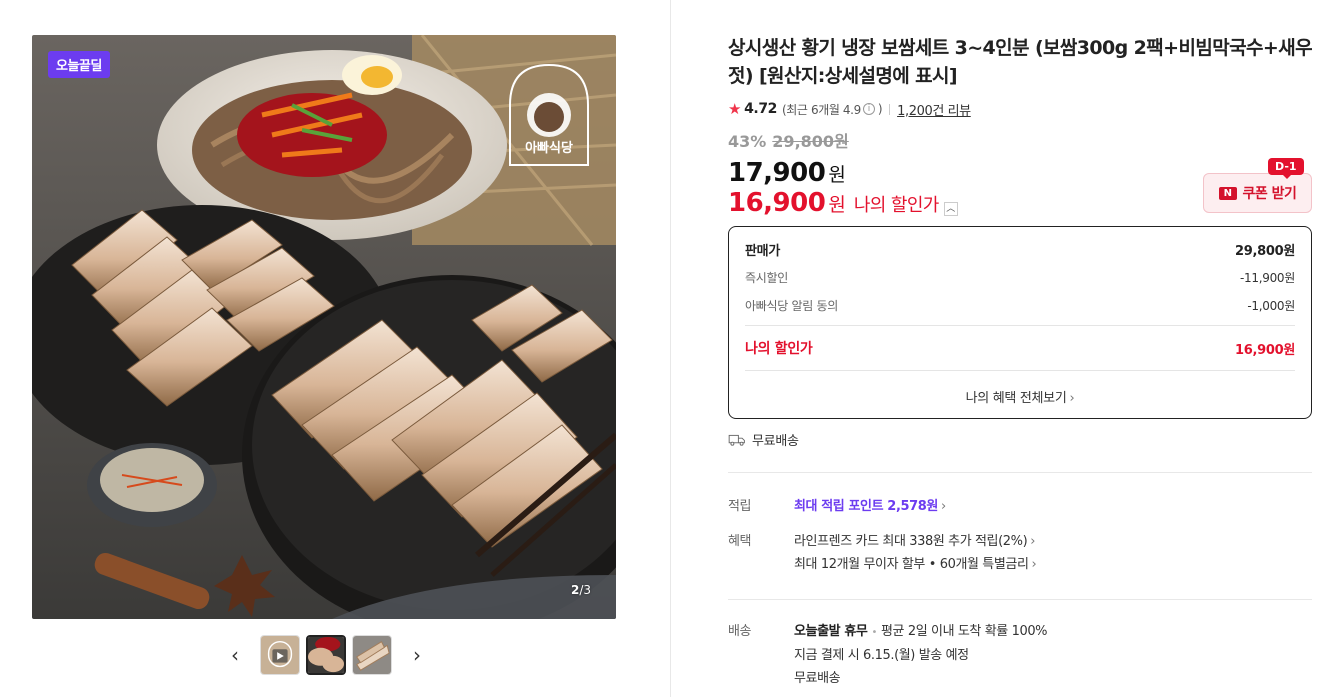 The image size is (1335, 697). I want to click on benefit-card-link: 라인프렌즈 카드 최대 338원 추가 적립(2%) ›, so click(915, 541).